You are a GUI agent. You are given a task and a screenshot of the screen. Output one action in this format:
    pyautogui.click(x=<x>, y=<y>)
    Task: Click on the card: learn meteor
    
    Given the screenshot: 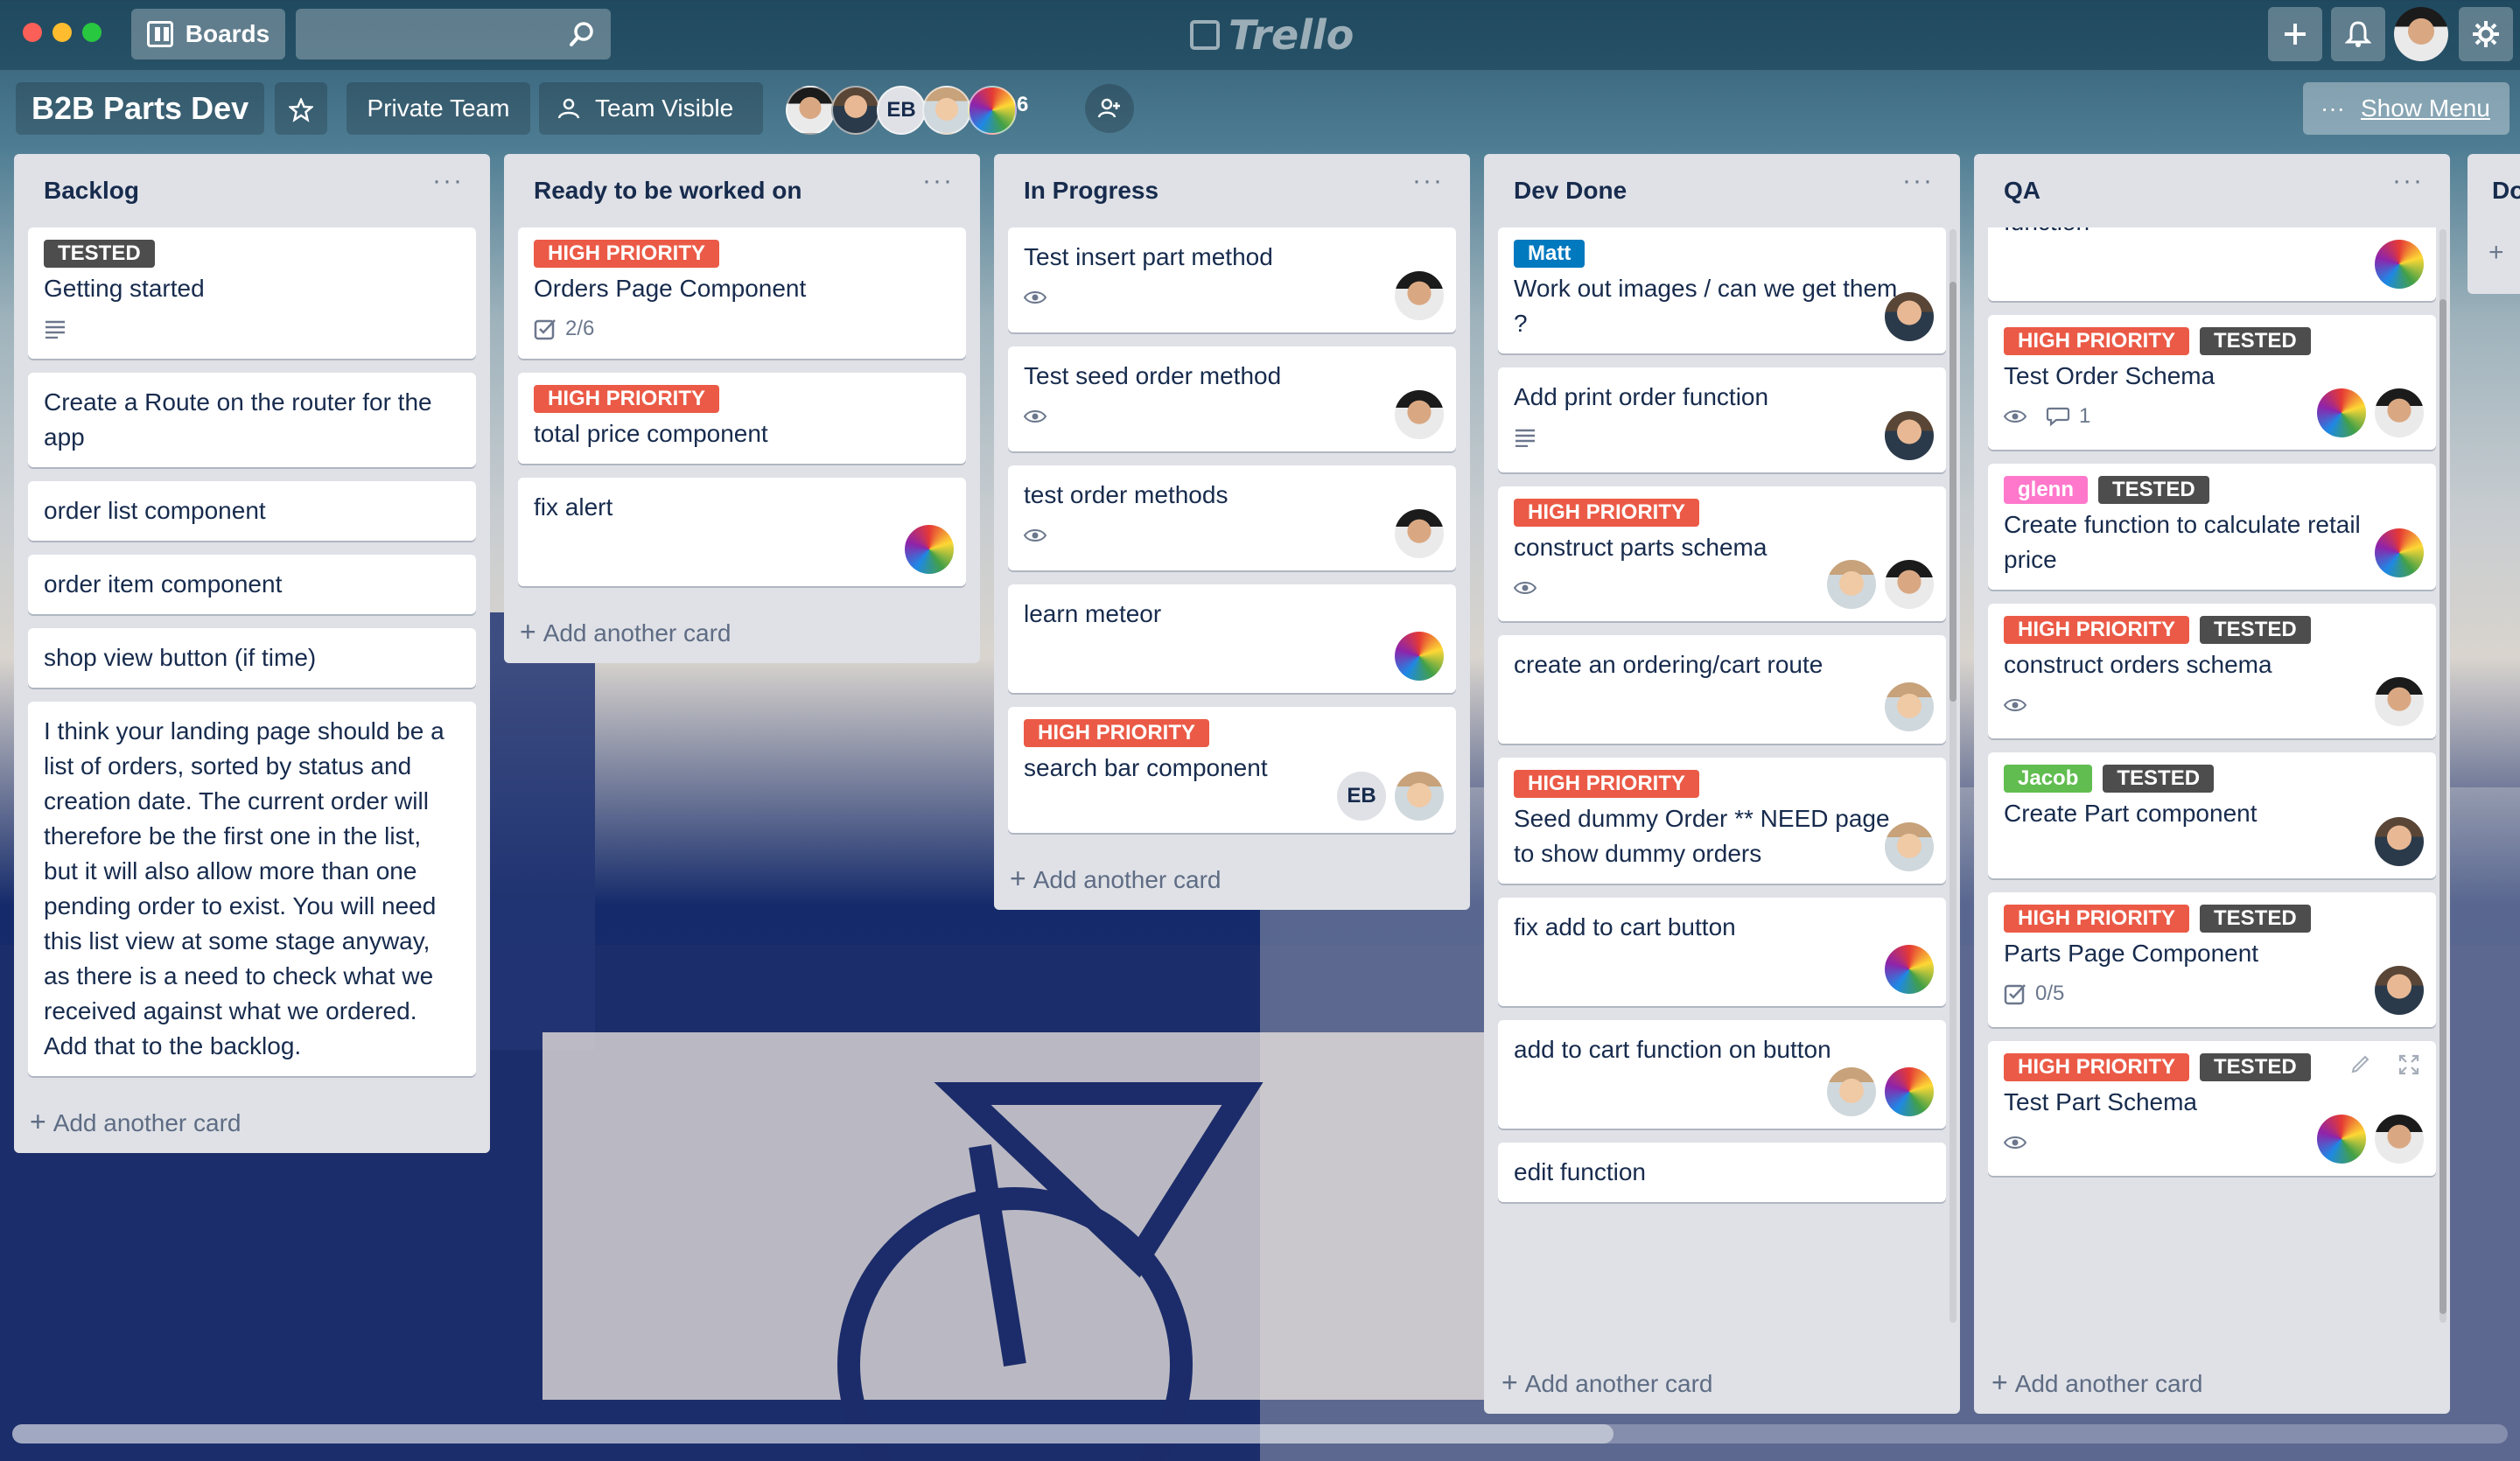 What is the action you would take?
    pyautogui.click(x=1232, y=638)
    